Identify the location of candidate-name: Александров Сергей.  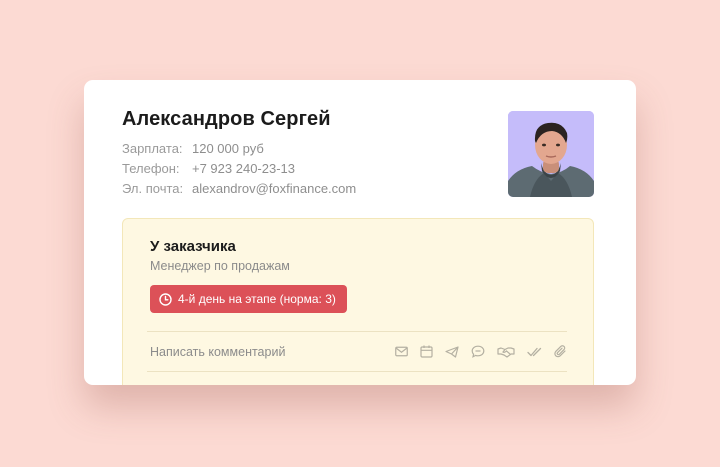
(226, 119).